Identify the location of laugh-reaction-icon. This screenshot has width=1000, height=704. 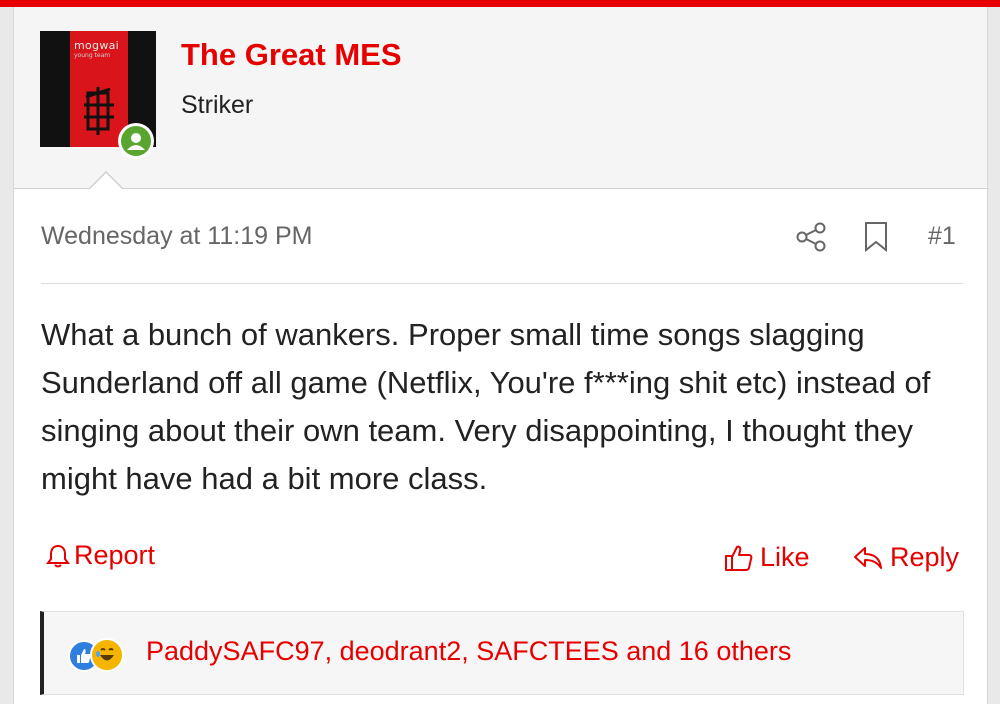
(107, 655).